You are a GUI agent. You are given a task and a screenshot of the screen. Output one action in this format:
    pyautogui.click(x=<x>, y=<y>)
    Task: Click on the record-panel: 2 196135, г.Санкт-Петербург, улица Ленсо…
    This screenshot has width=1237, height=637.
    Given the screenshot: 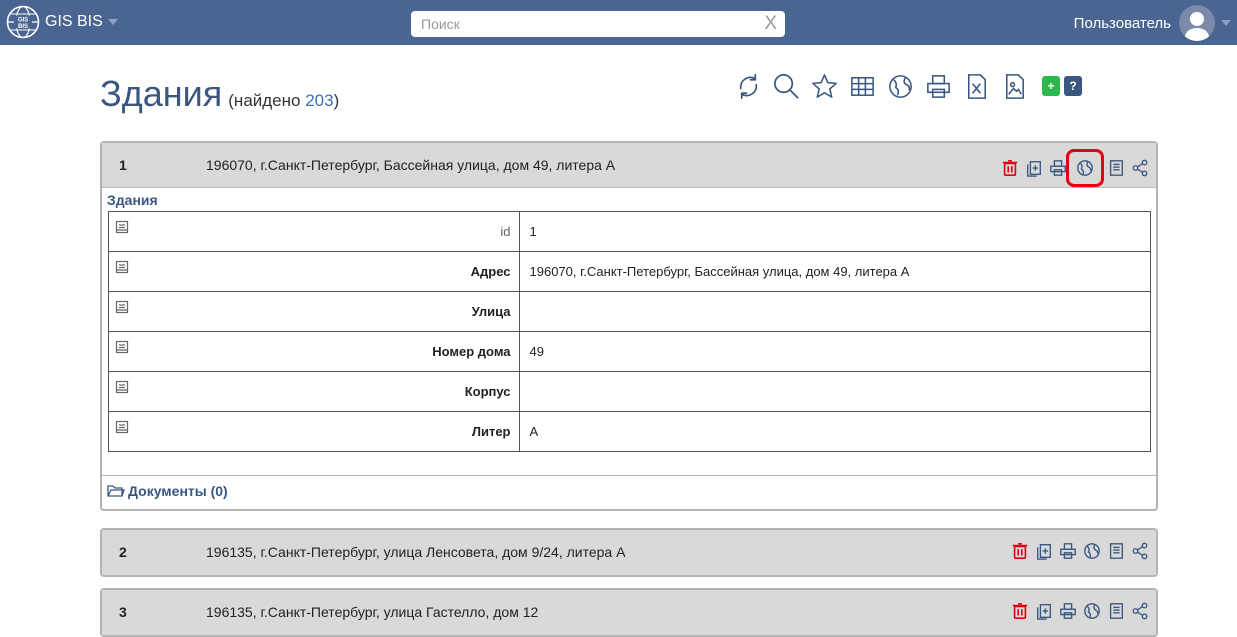 What is the action you would take?
    pyautogui.click(x=629, y=552)
    